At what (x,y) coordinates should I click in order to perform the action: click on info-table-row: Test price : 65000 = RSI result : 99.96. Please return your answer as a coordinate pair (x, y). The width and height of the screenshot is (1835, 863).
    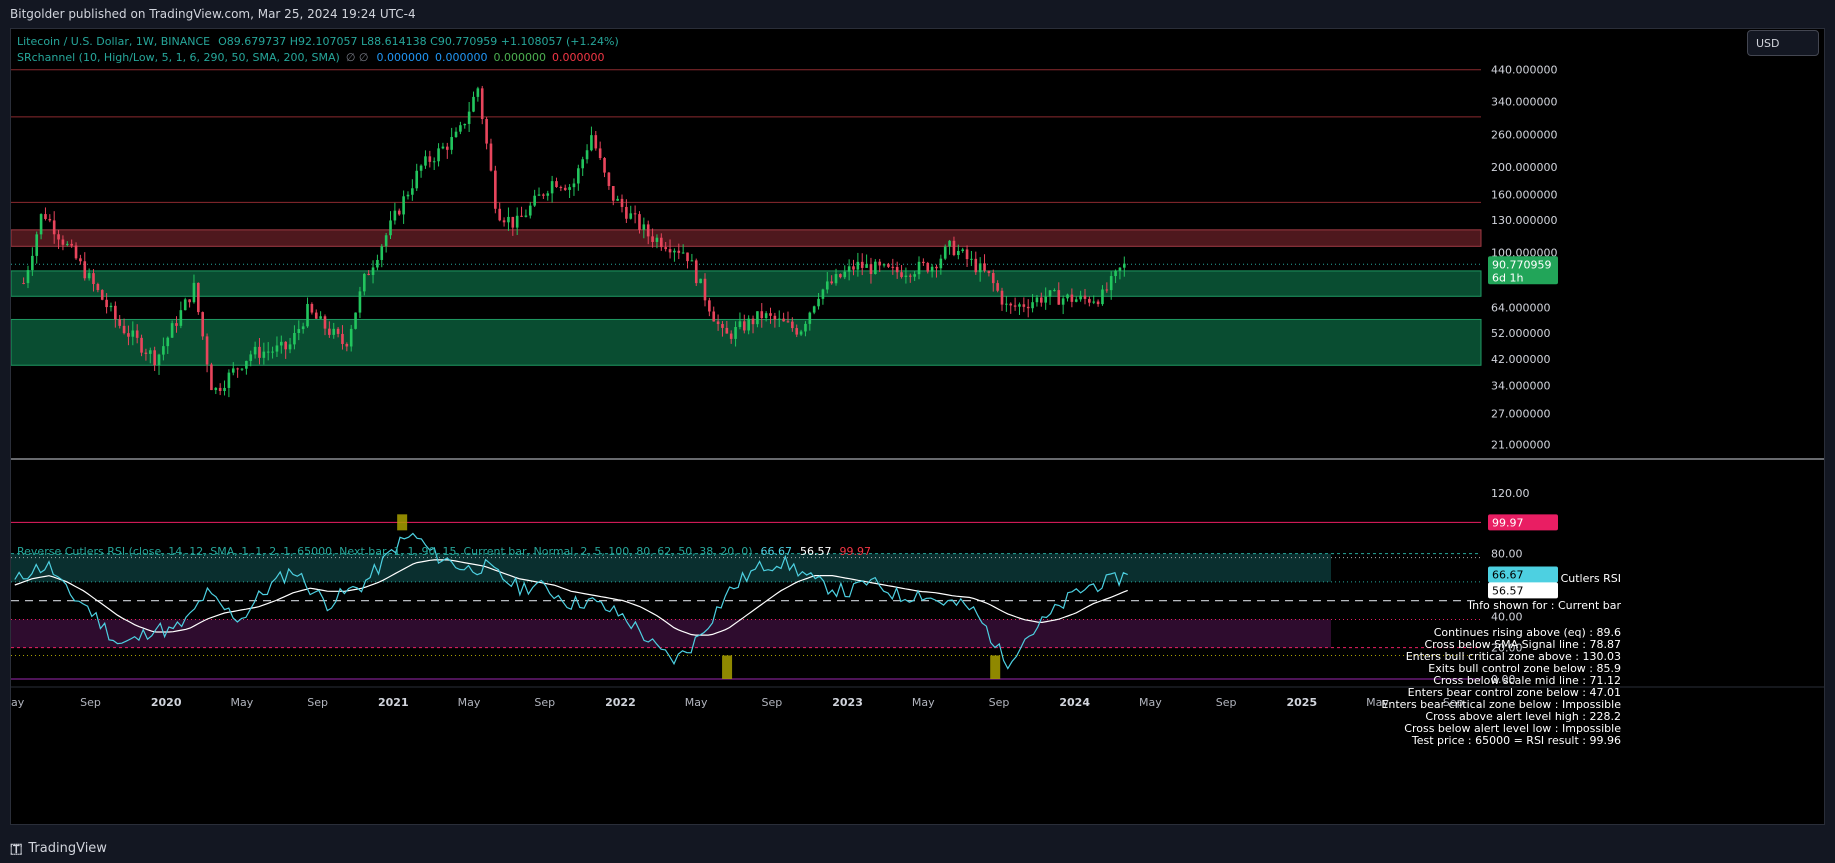
    Looking at the image, I should click on (1516, 740).